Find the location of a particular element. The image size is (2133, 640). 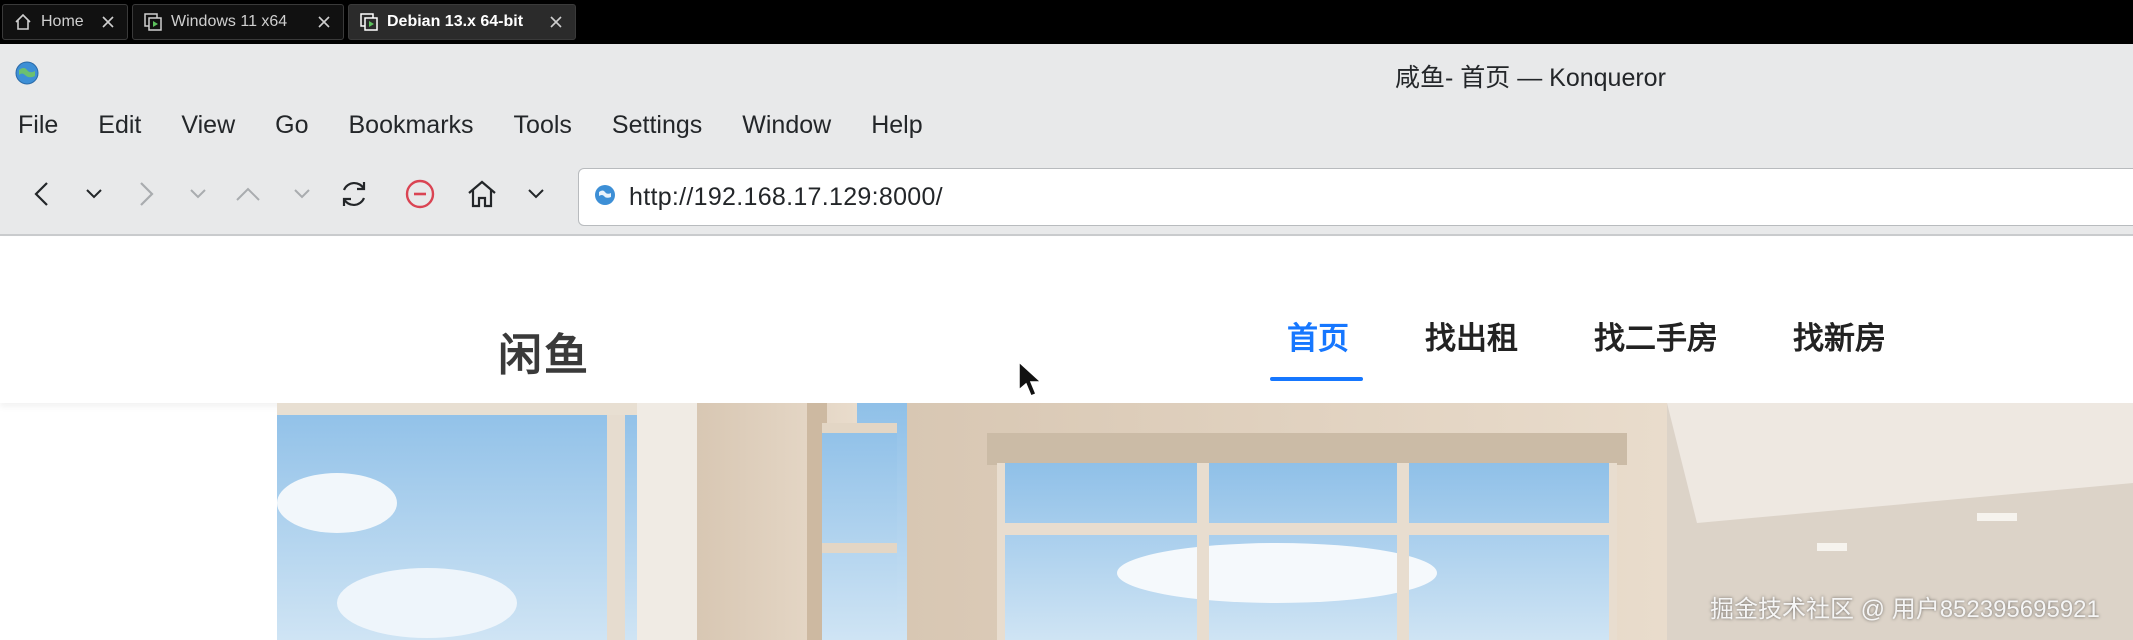

reload-button is located at coordinates (354, 194).